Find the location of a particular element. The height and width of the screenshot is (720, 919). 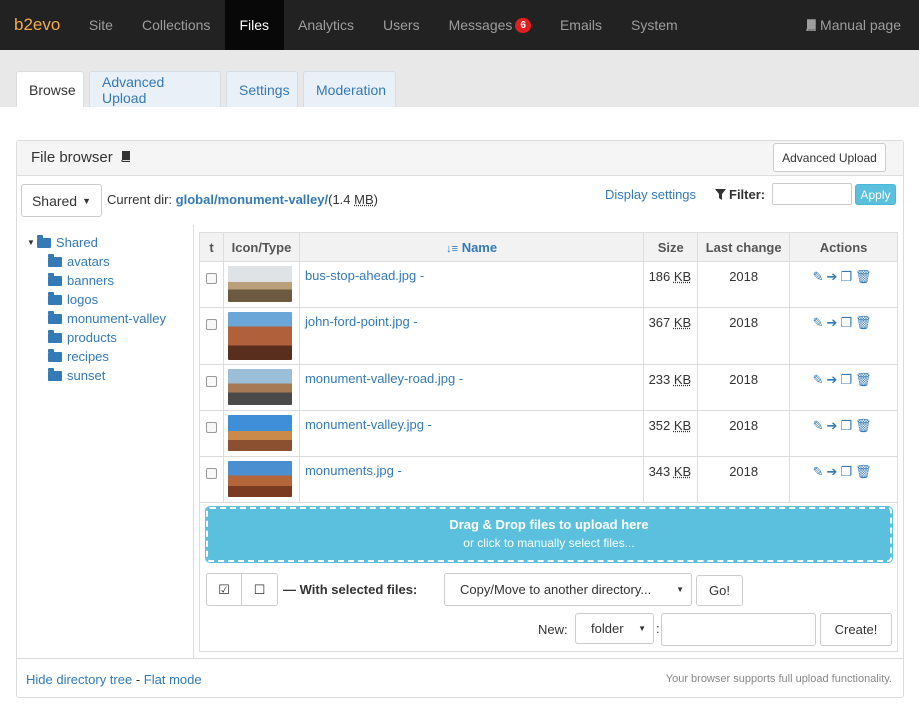

file-name-link: john-ford-point.jpg is located at coordinates (357, 321).